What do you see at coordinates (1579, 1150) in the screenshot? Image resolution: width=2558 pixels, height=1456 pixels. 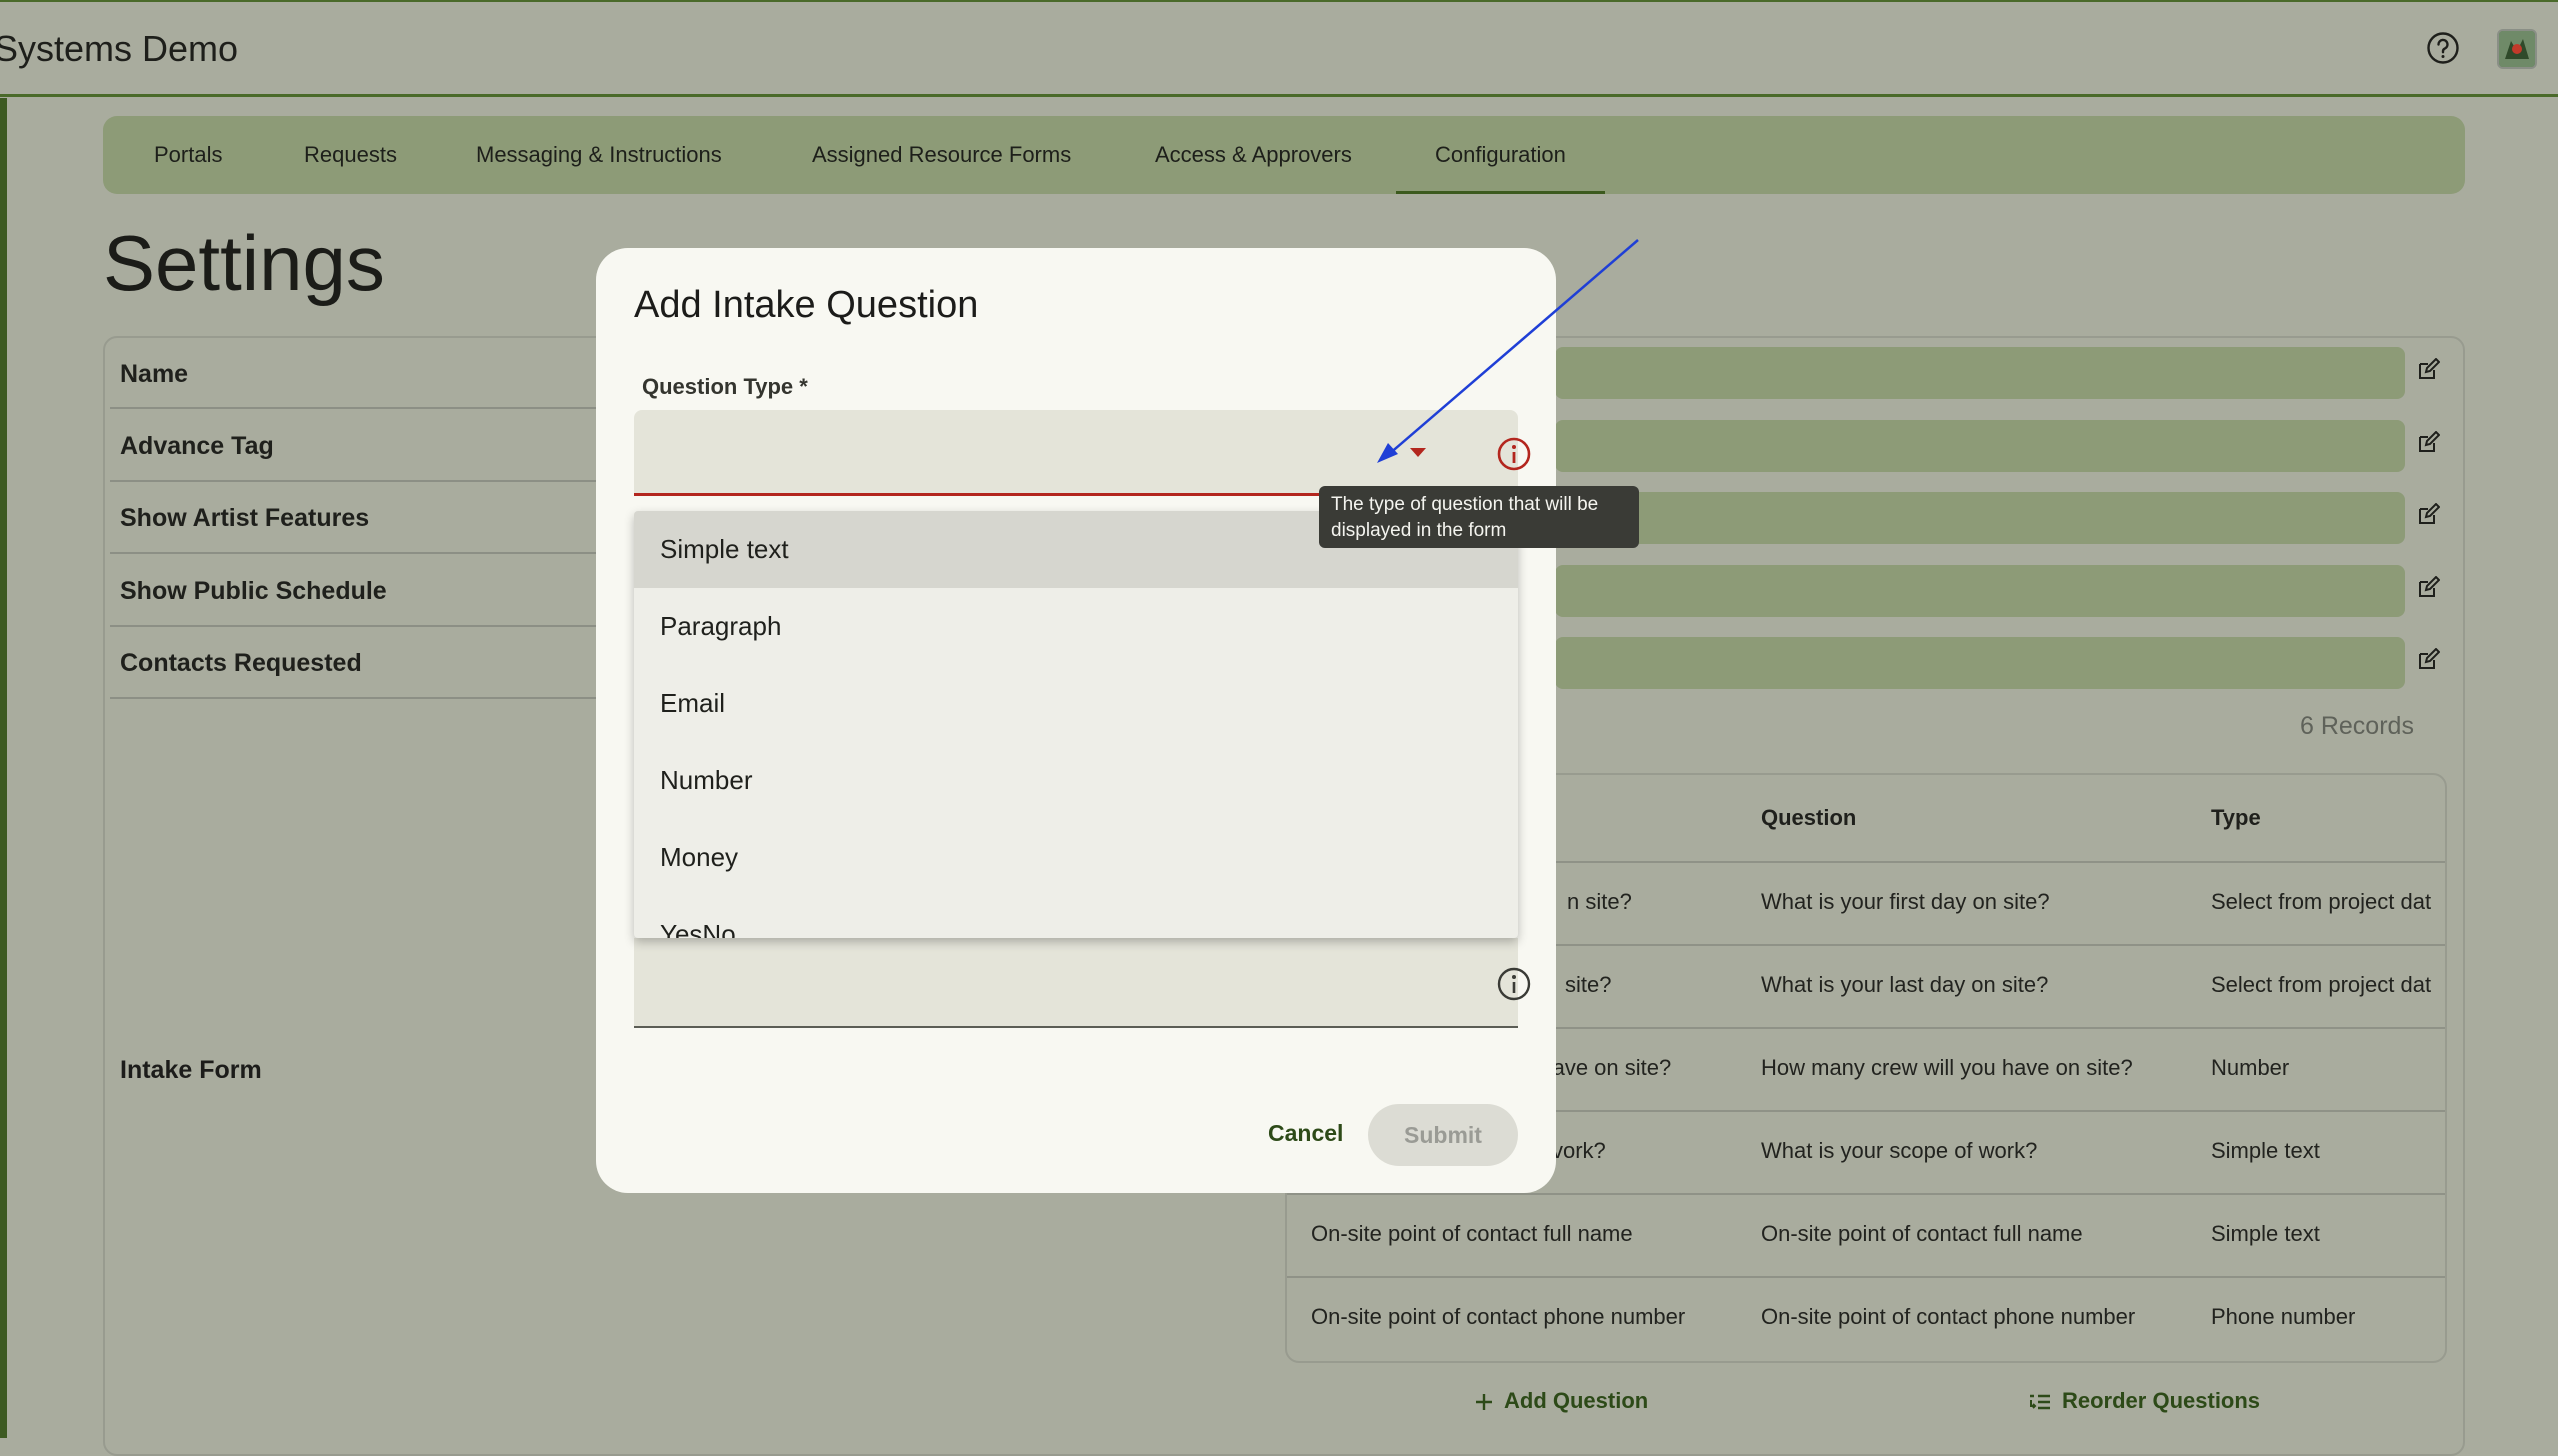 I see `cell-label: vork?` at bounding box center [1579, 1150].